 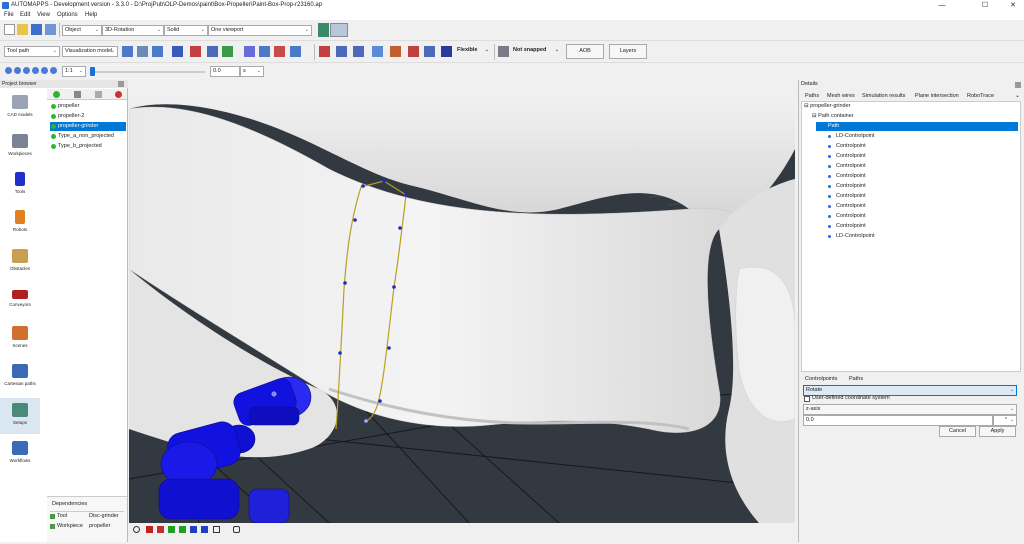 What do you see at coordinates (628, 51) in the screenshot?
I see `layers-button: Layers` at bounding box center [628, 51].